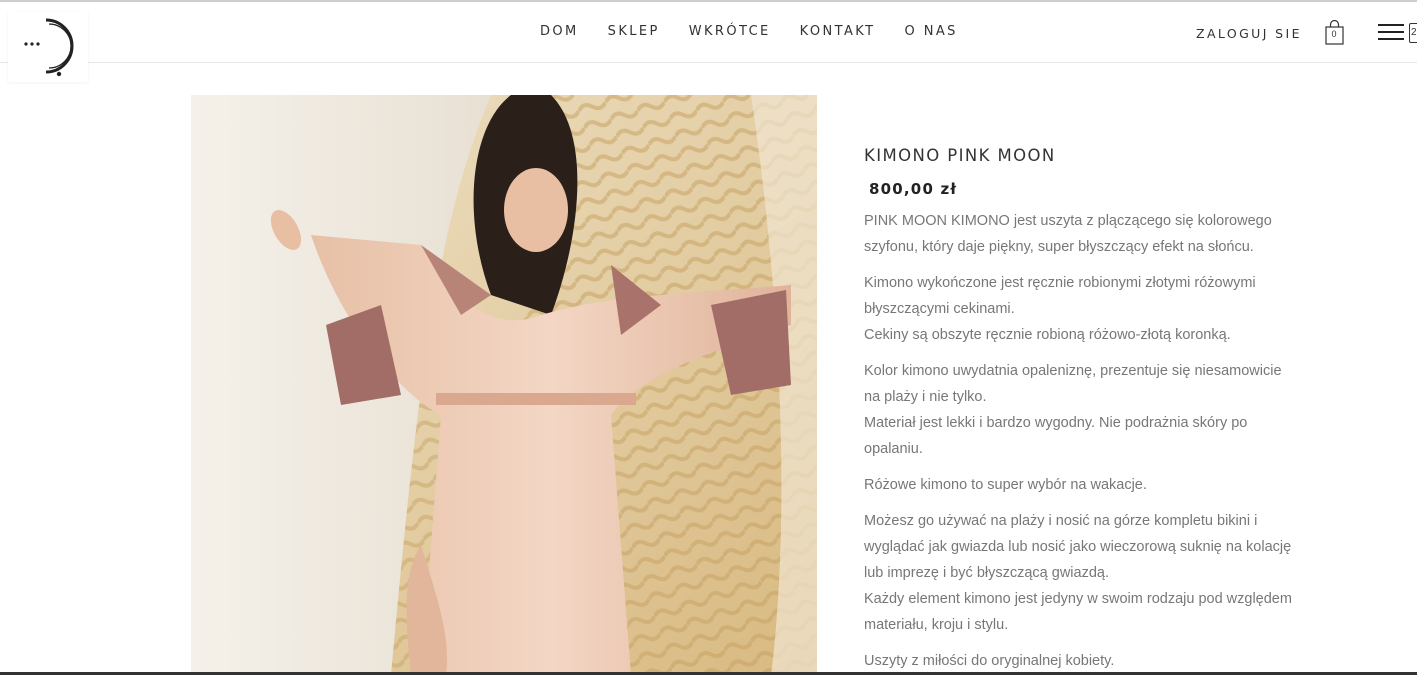  I want to click on product-title: KIMONO PINK MOON, so click(960, 155).